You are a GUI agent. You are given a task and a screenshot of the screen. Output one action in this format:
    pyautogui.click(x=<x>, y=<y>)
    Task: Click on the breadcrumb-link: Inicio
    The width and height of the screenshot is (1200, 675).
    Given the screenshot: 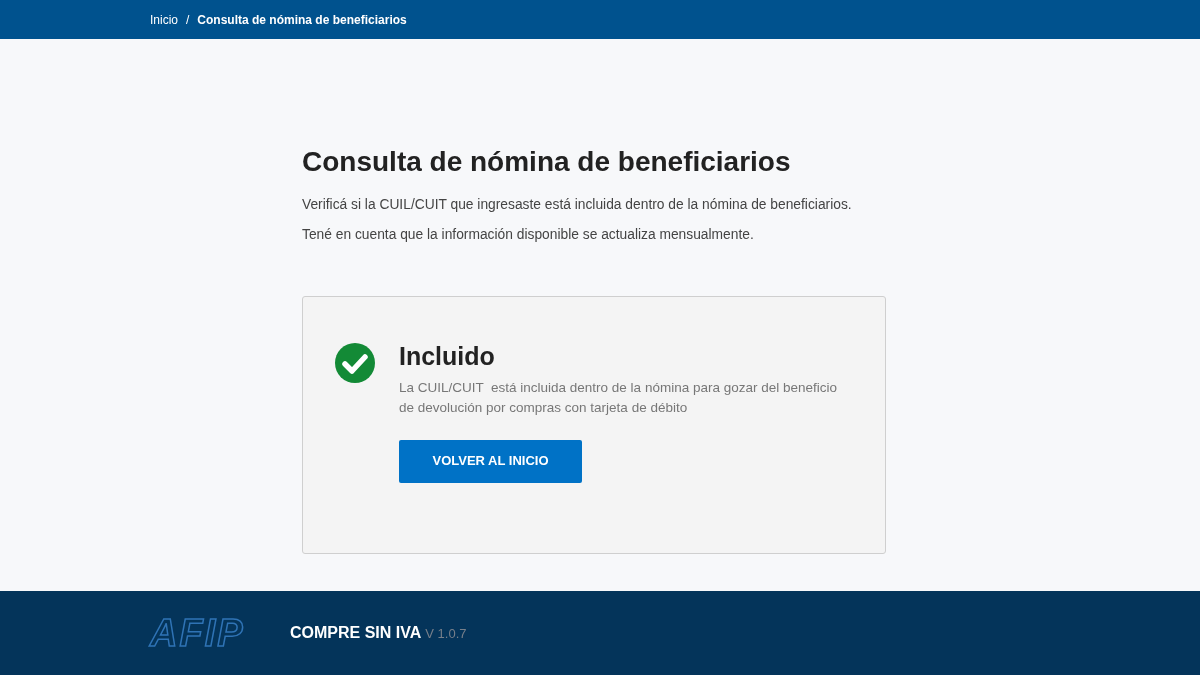 What is the action you would take?
    pyautogui.click(x=164, y=19)
    